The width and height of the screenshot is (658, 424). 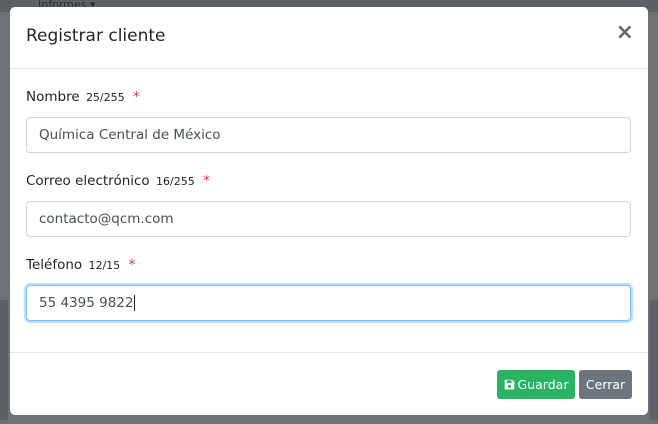 I want to click on phone-label-text: Teléfono, so click(x=54, y=265).